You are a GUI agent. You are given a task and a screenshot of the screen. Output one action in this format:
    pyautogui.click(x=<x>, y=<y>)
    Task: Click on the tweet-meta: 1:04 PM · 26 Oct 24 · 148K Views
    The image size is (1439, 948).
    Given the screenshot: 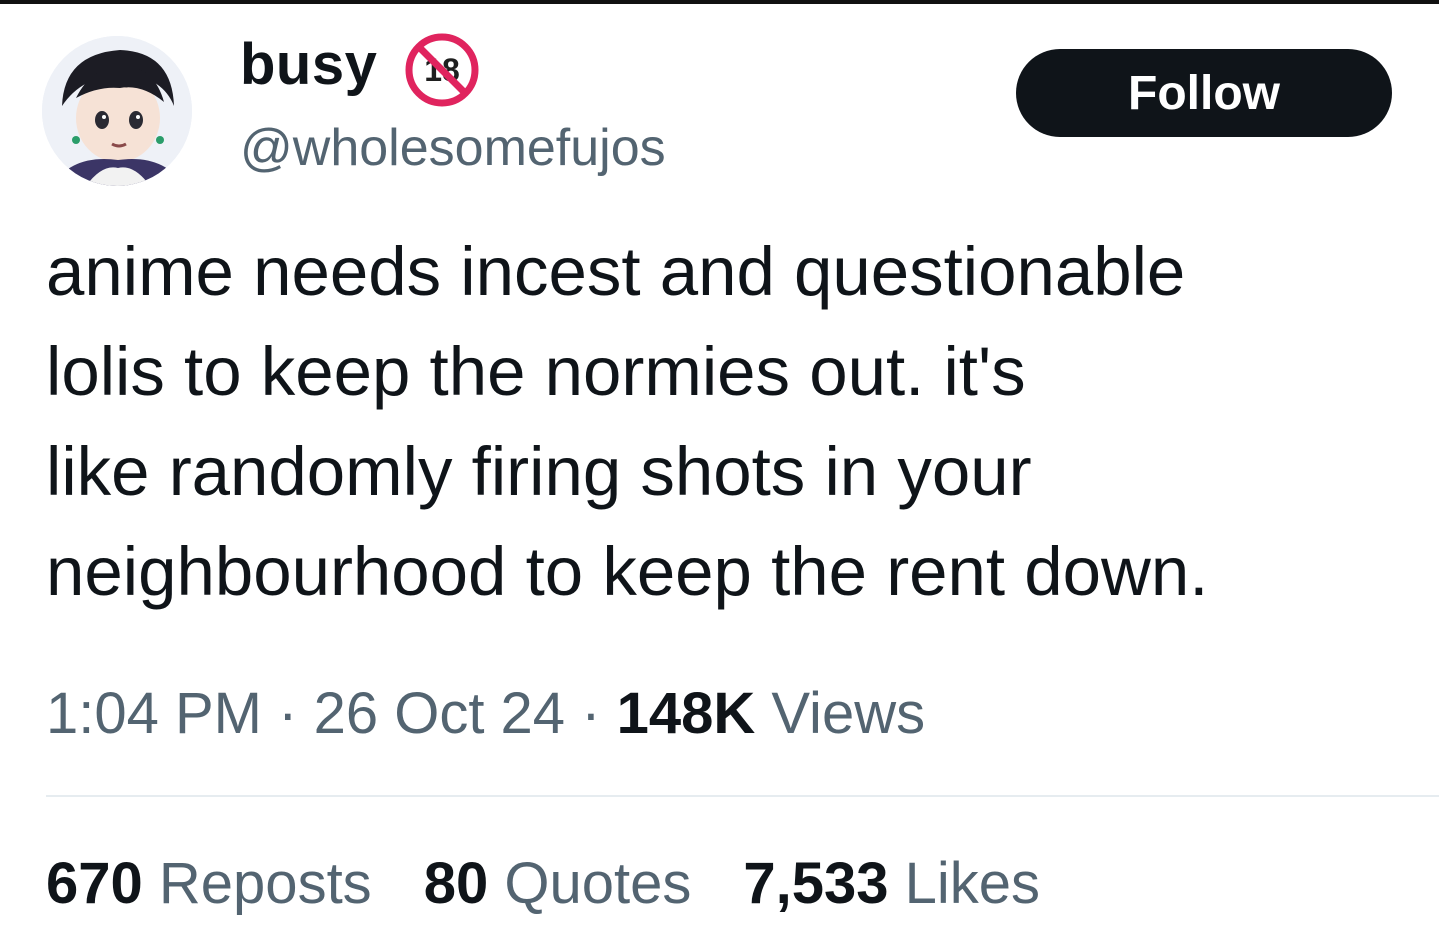 What is the action you would take?
    pyautogui.click(x=485, y=714)
    